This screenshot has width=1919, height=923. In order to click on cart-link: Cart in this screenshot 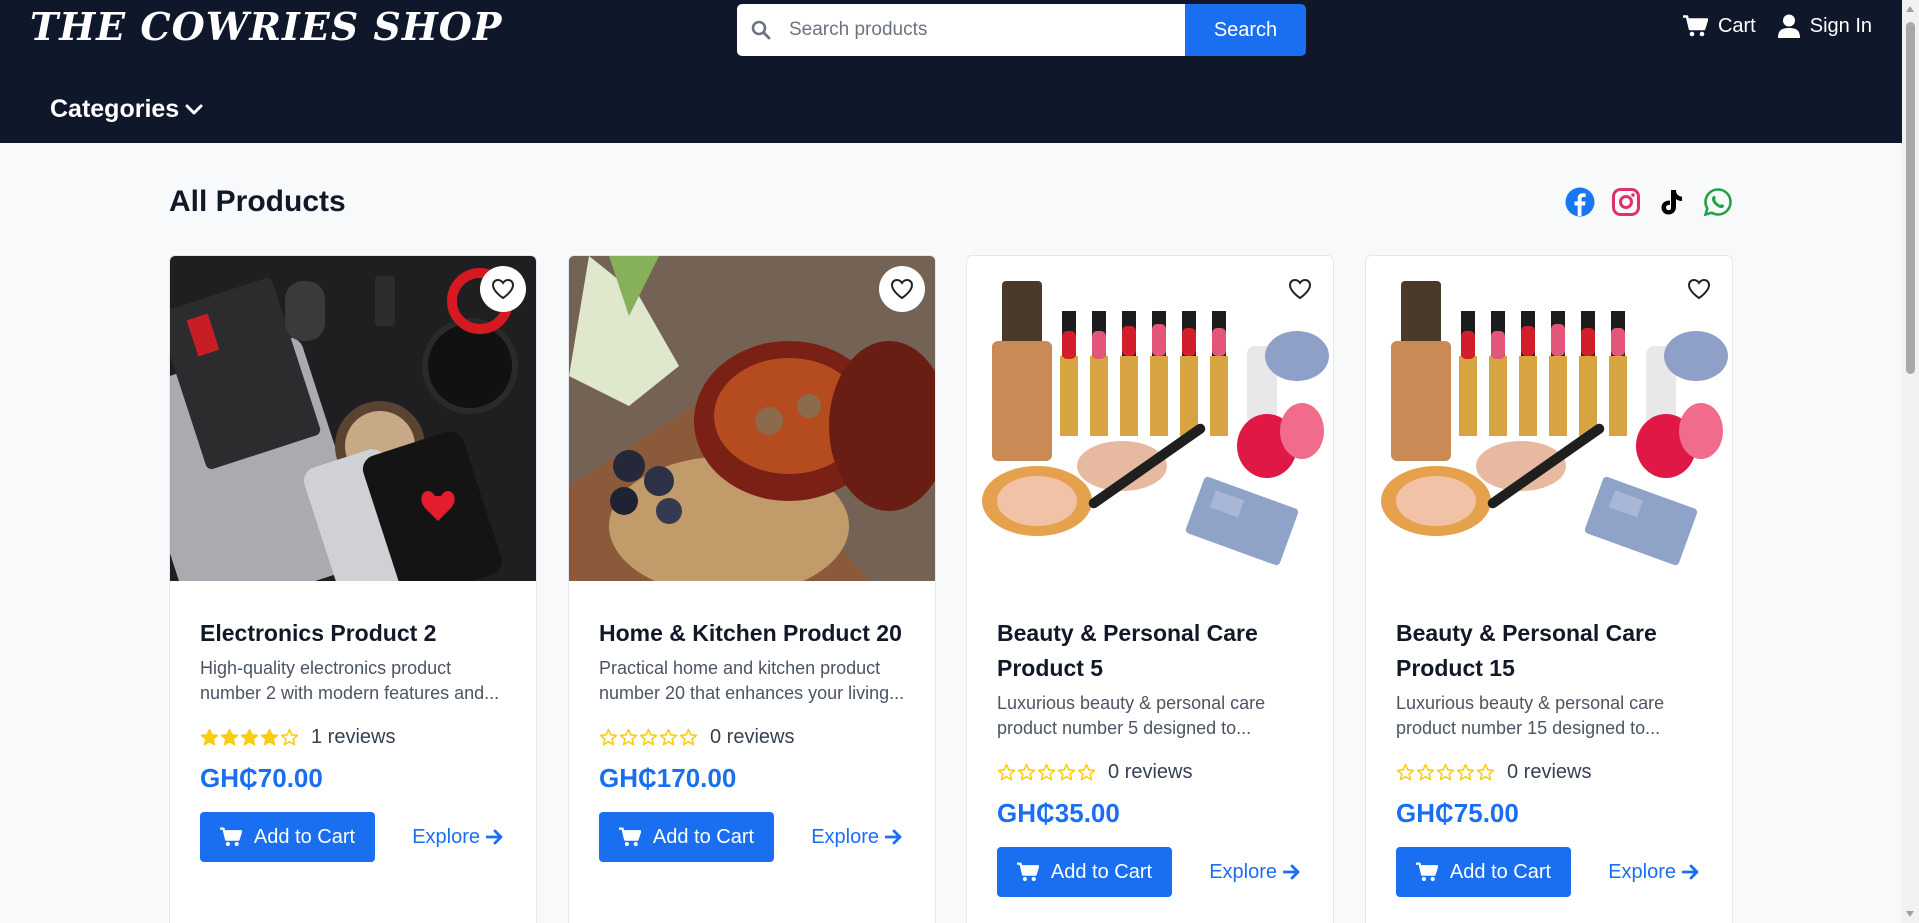, I will do `click(1719, 26)`.